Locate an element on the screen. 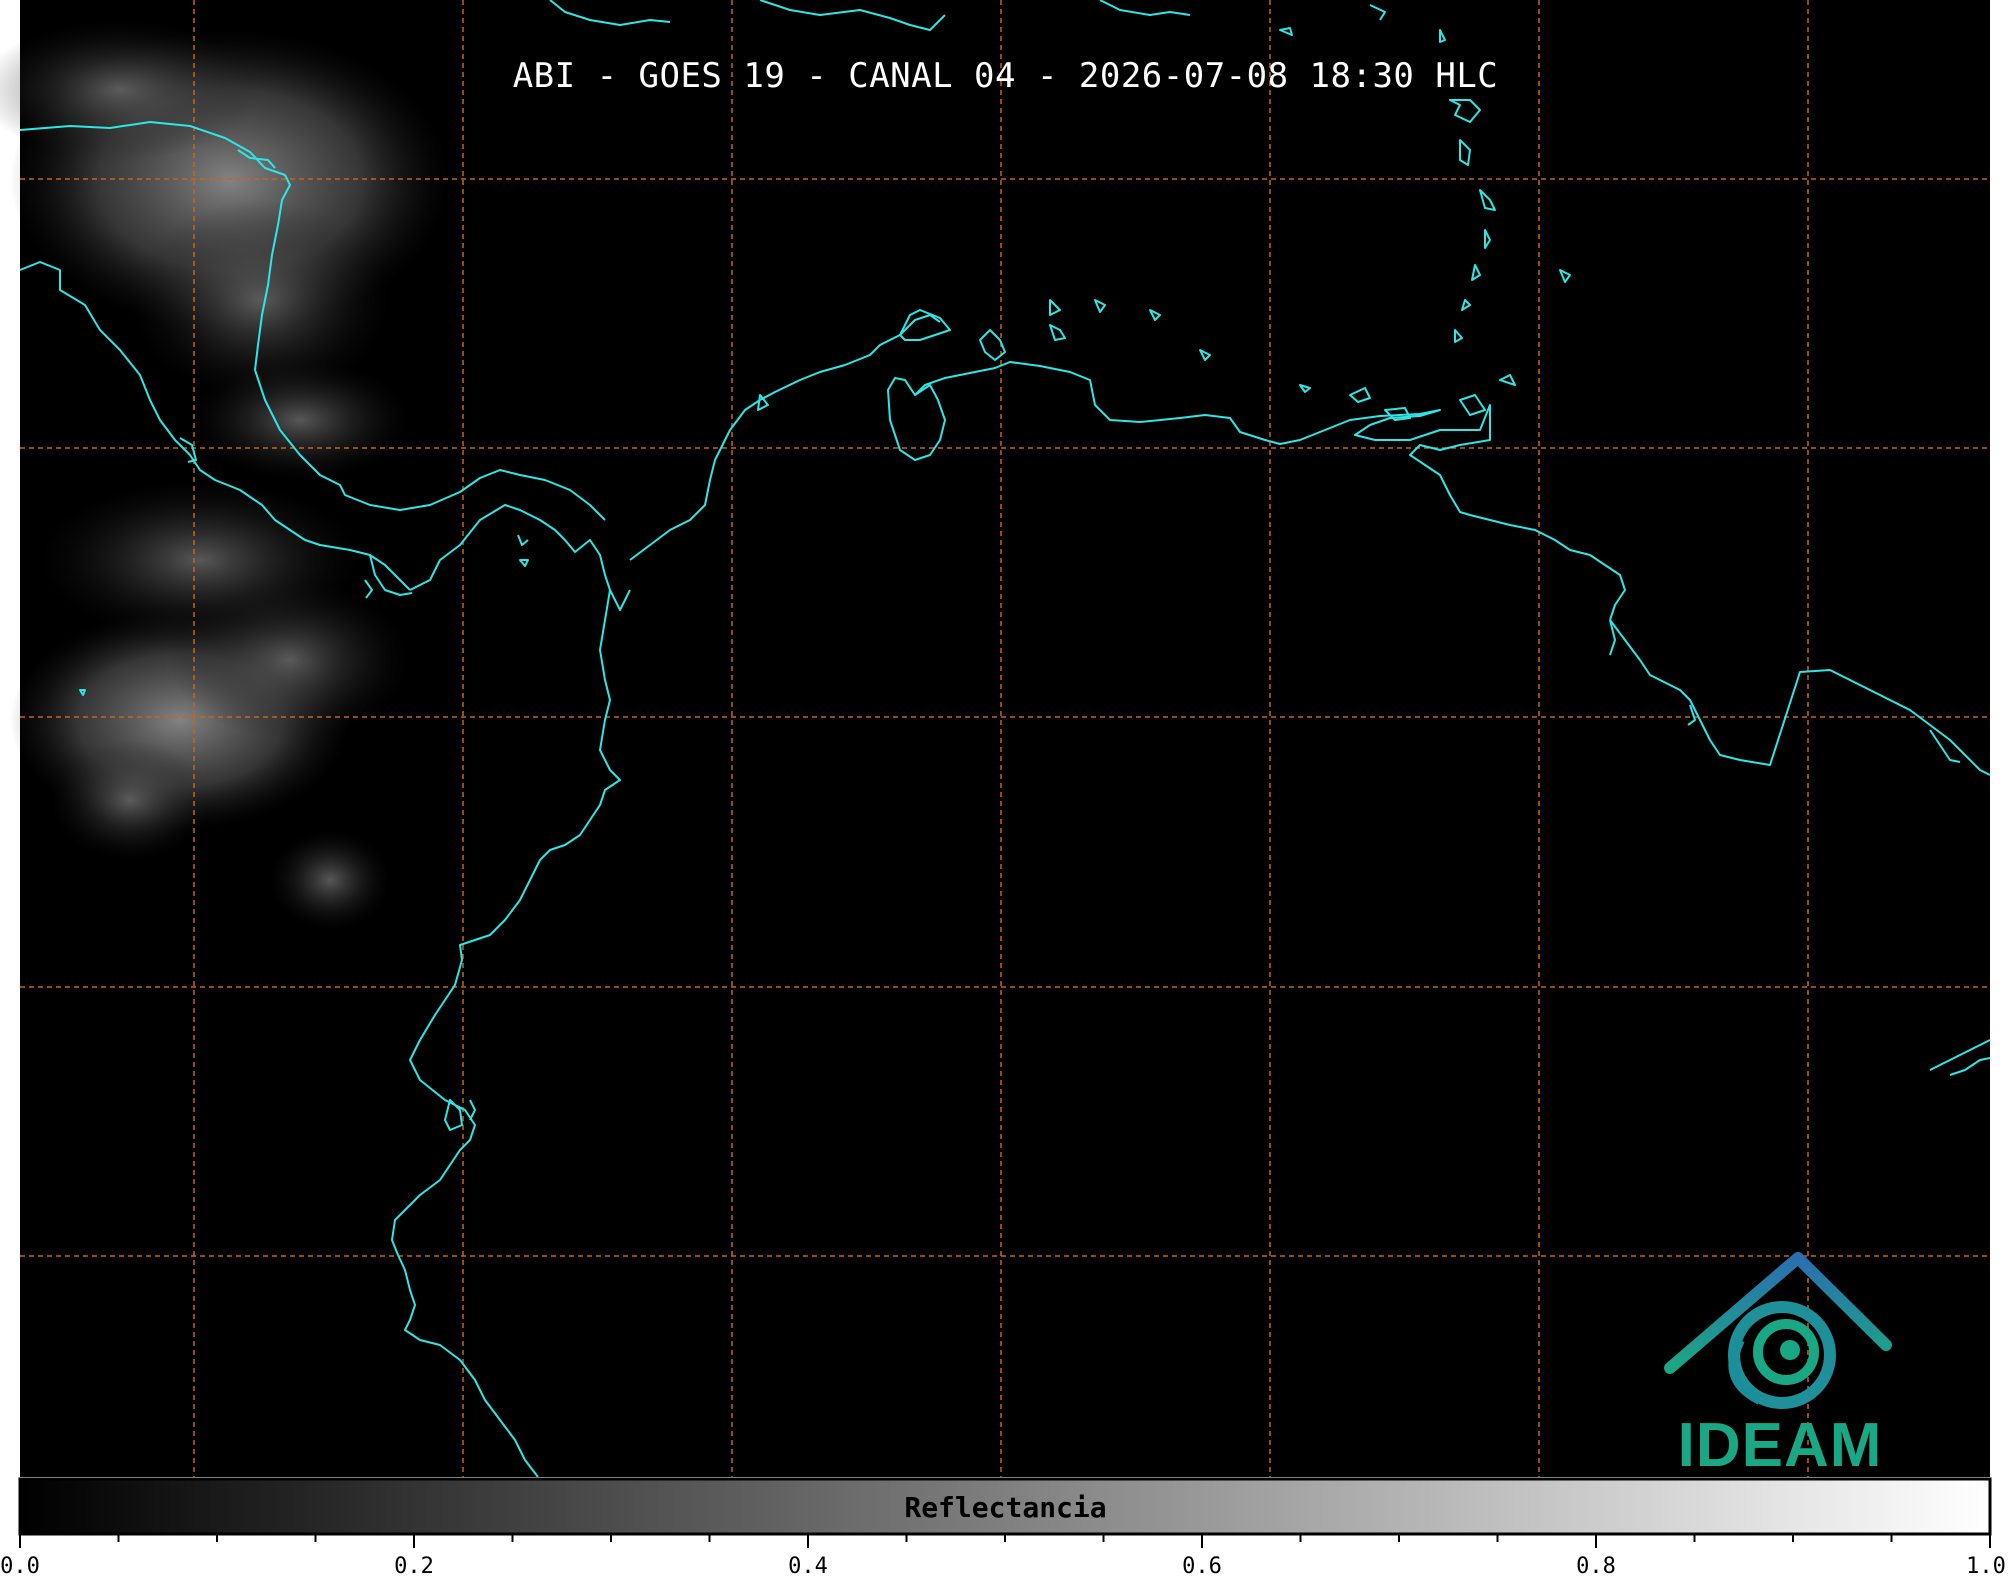 The width and height of the screenshot is (2011, 1579). colorbar-tick-label: 0.4 is located at coordinates (808, 1566).